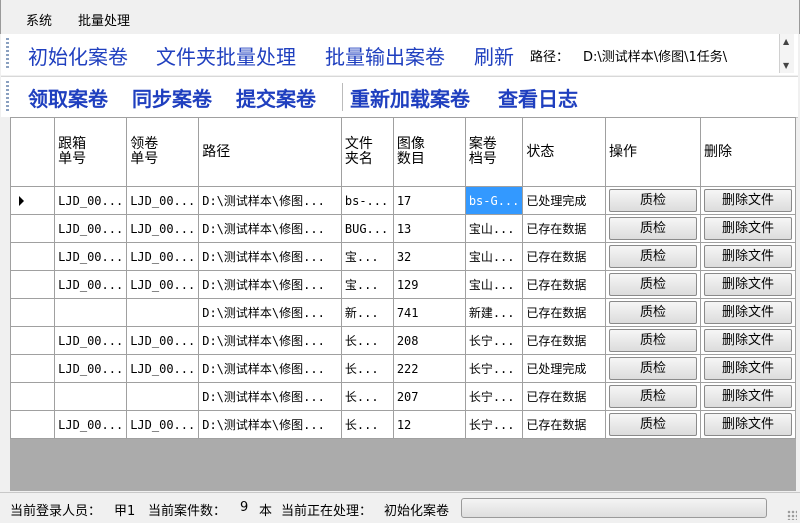 This screenshot has width=800, height=523. I want to click on cell-track-no, so click(91, 312).